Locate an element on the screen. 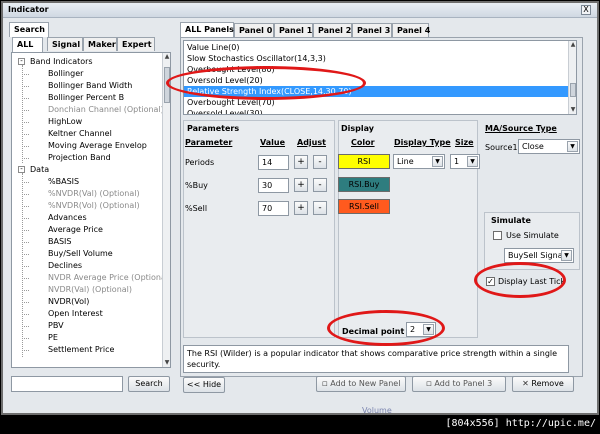 The height and width of the screenshot is (434, 600). left-tab-all: ALL is located at coordinates (27, 44).